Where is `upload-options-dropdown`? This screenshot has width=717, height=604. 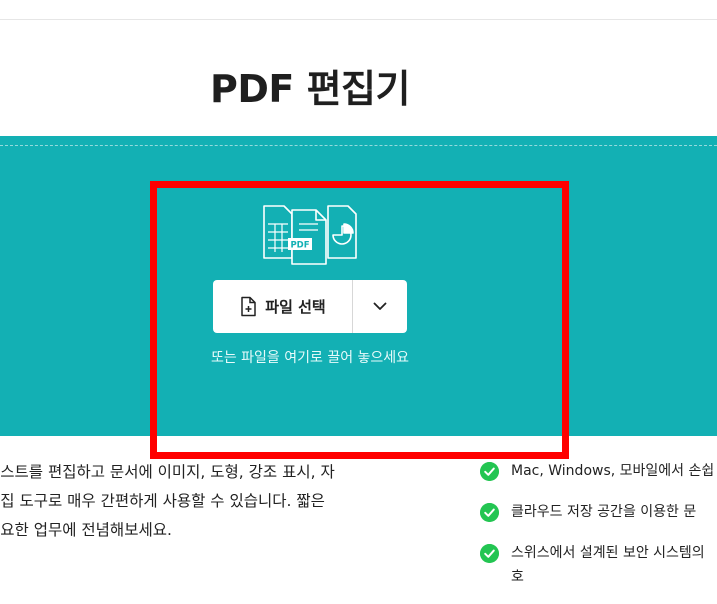 upload-options-dropdown is located at coordinates (380, 306).